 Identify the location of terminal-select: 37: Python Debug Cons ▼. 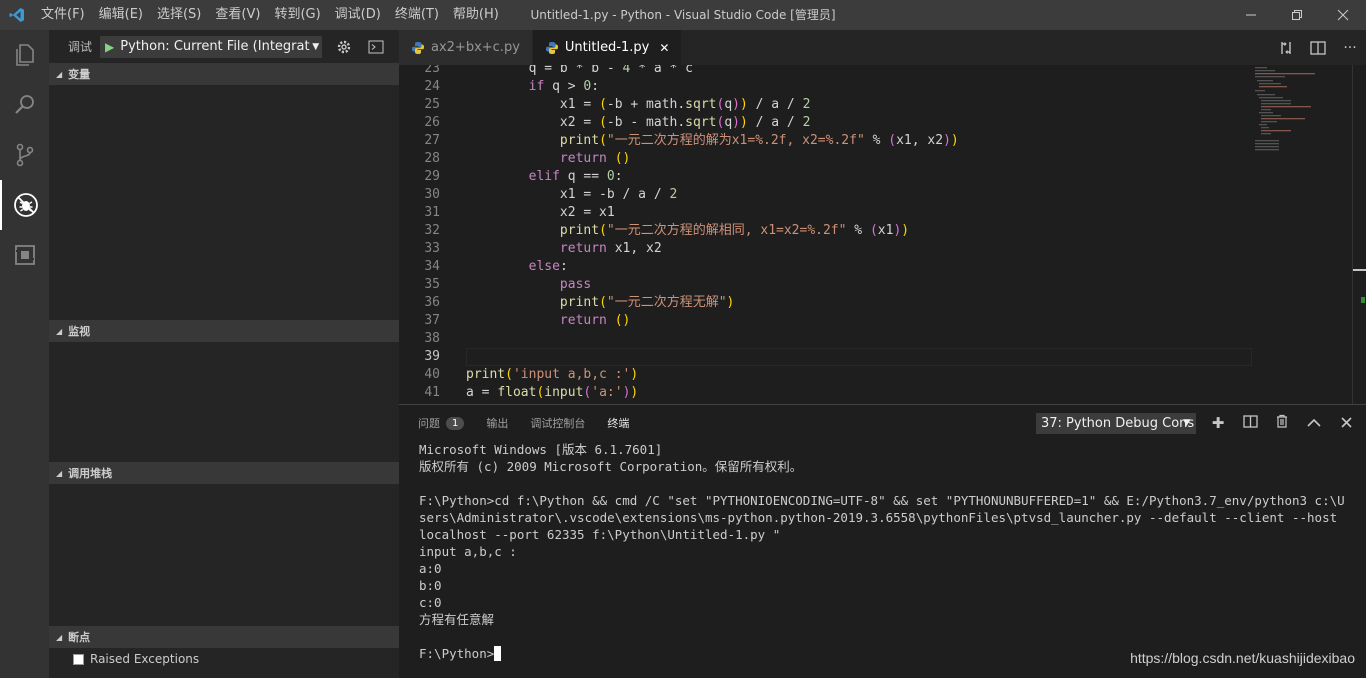
(1116, 423).